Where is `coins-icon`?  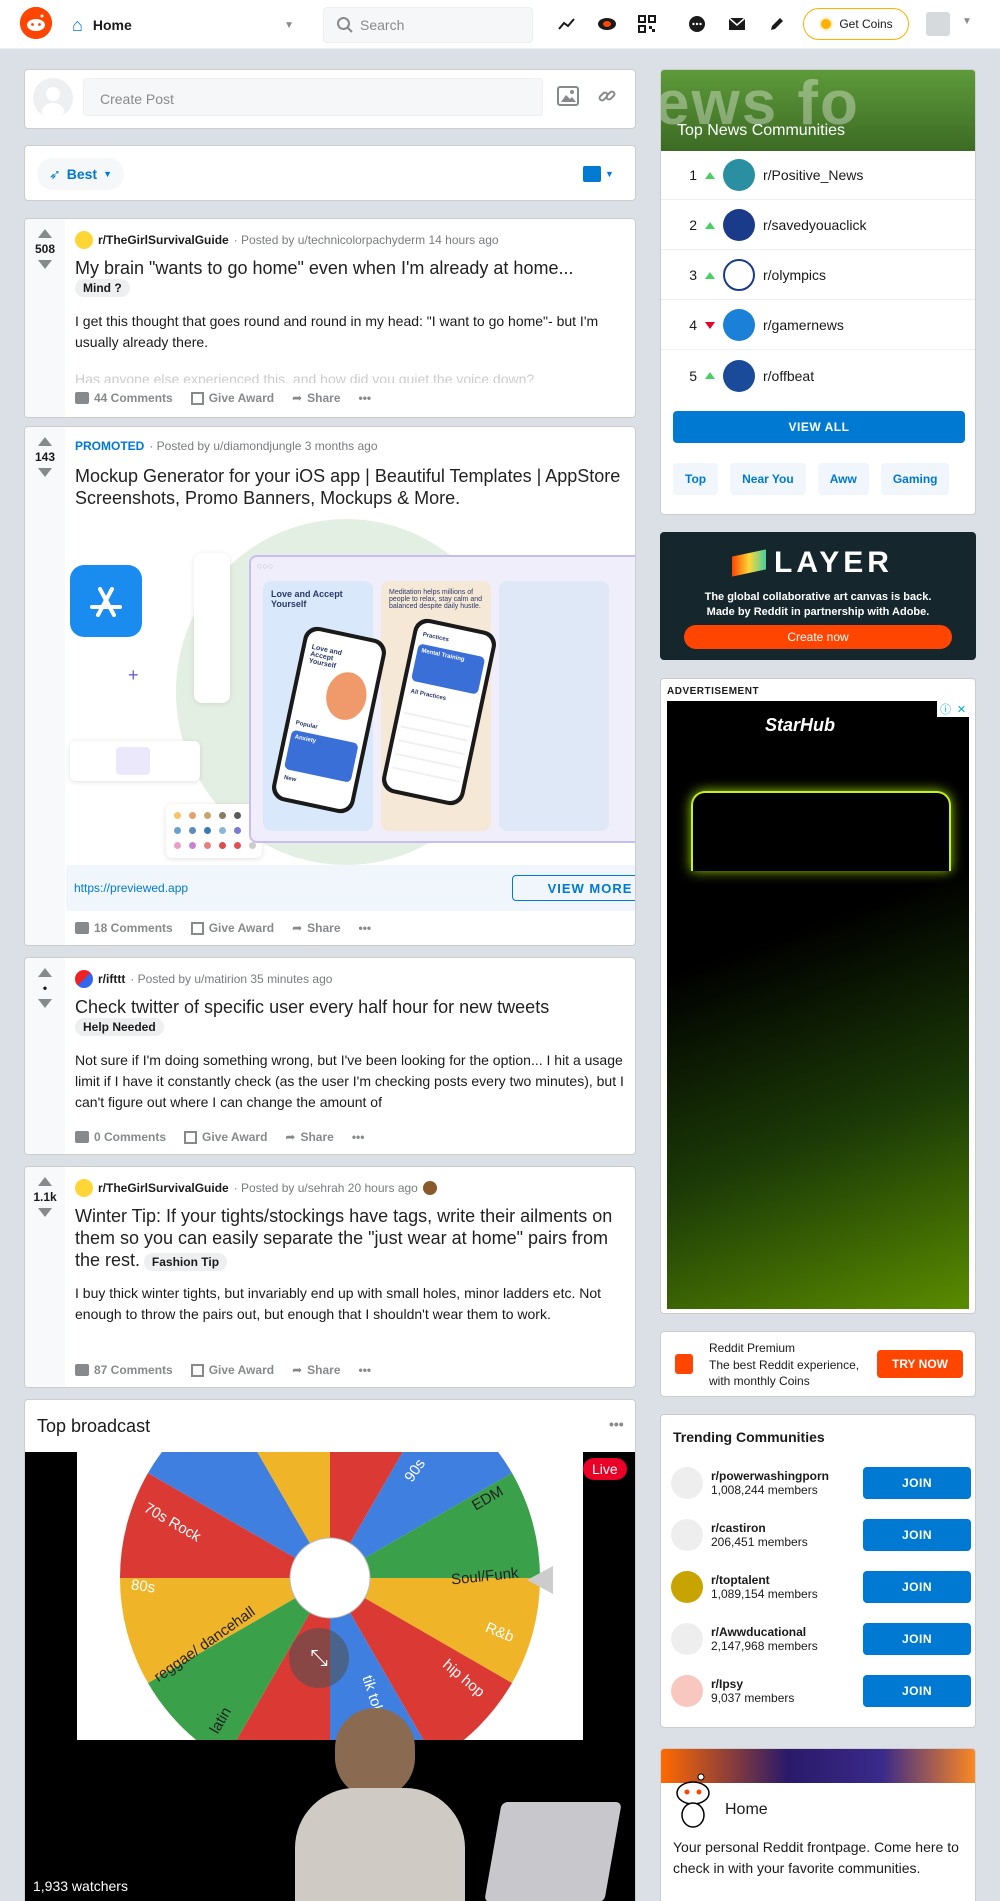 coins-icon is located at coordinates (607, 24).